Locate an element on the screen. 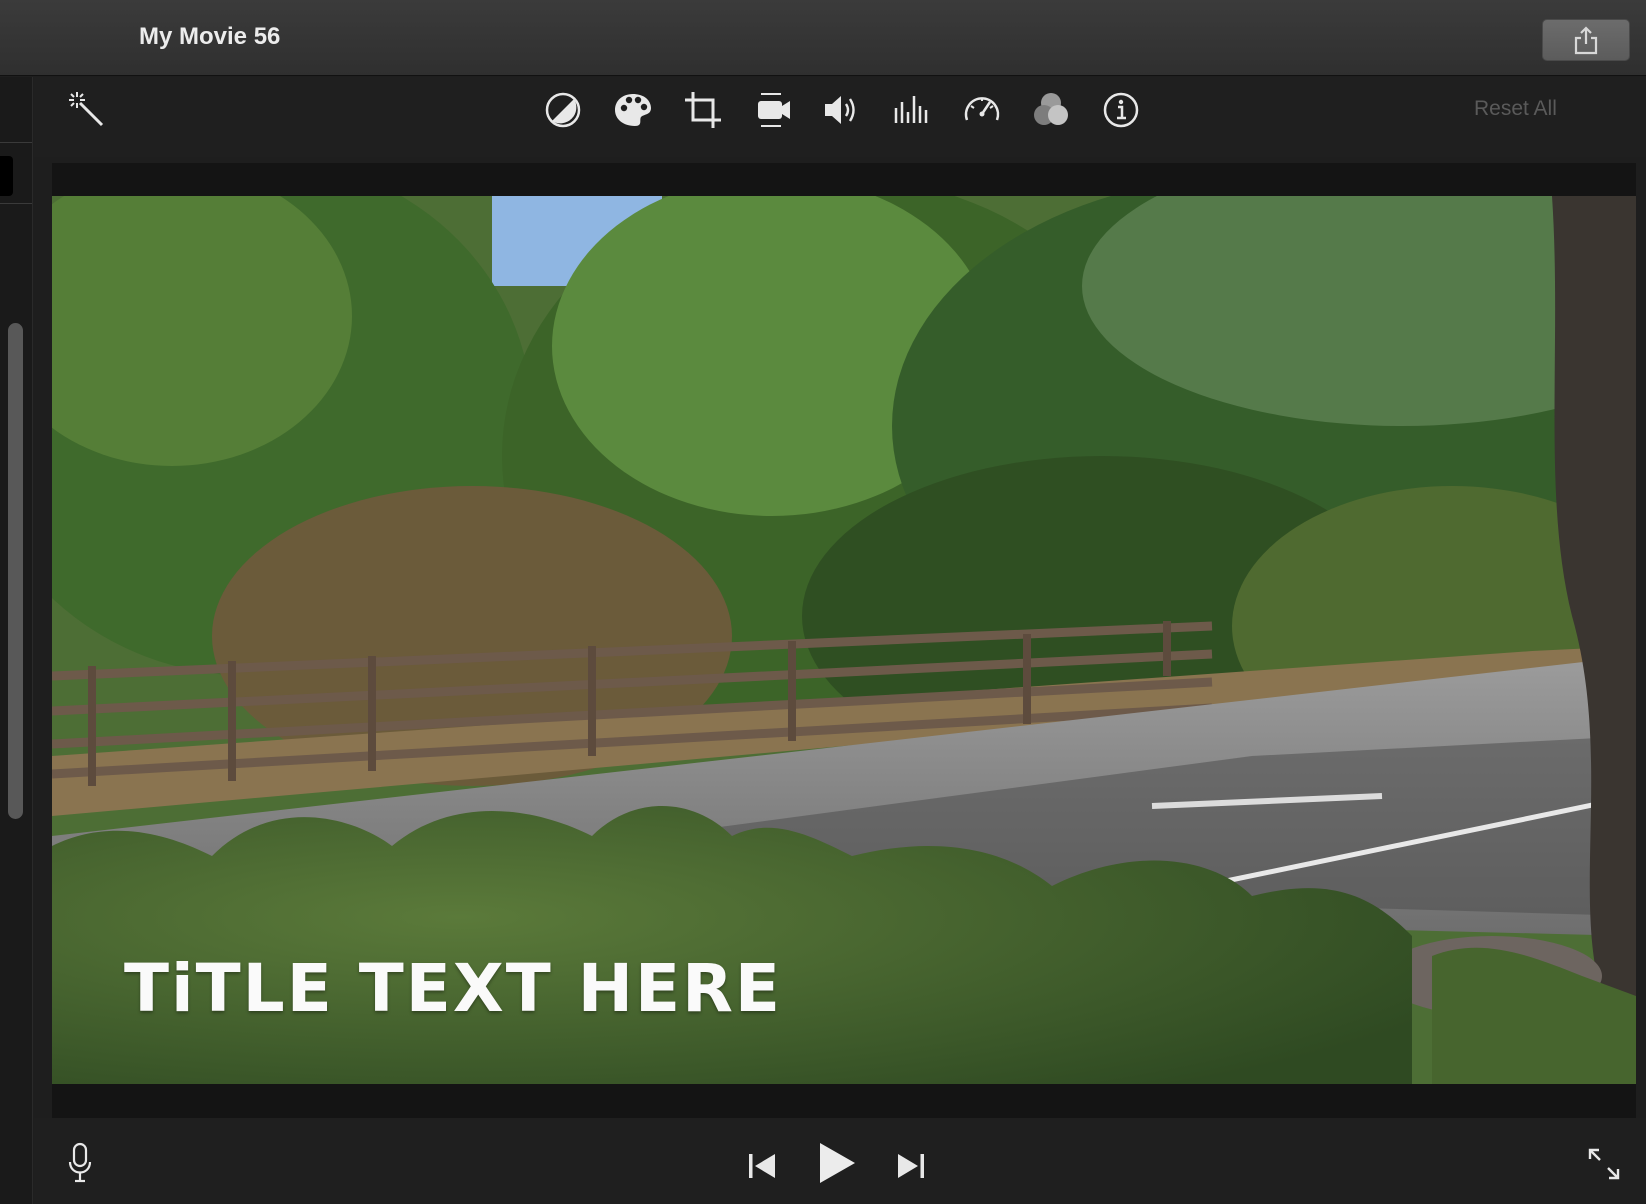 This screenshot has height=1204, width=1646. clip-filter-button is located at coordinates (1051, 110).